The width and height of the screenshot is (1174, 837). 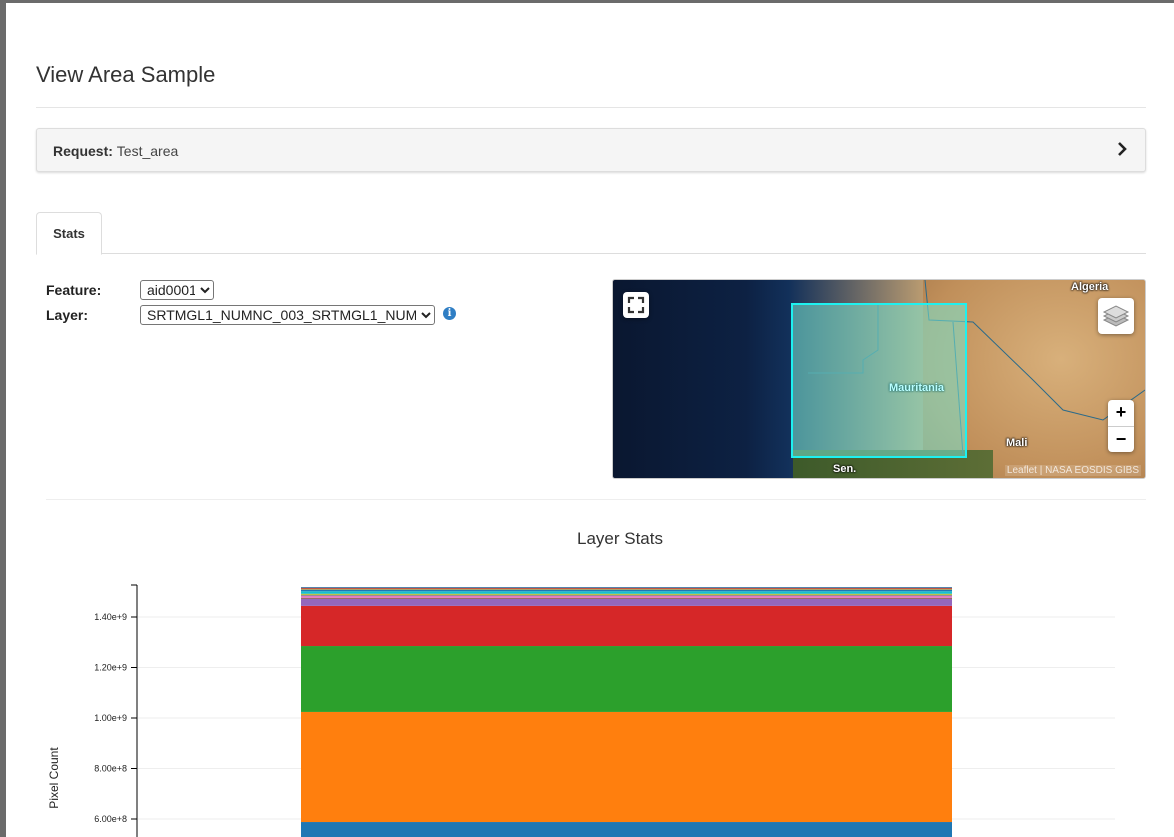 I want to click on chevron-right-icon, so click(x=1122, y=149).